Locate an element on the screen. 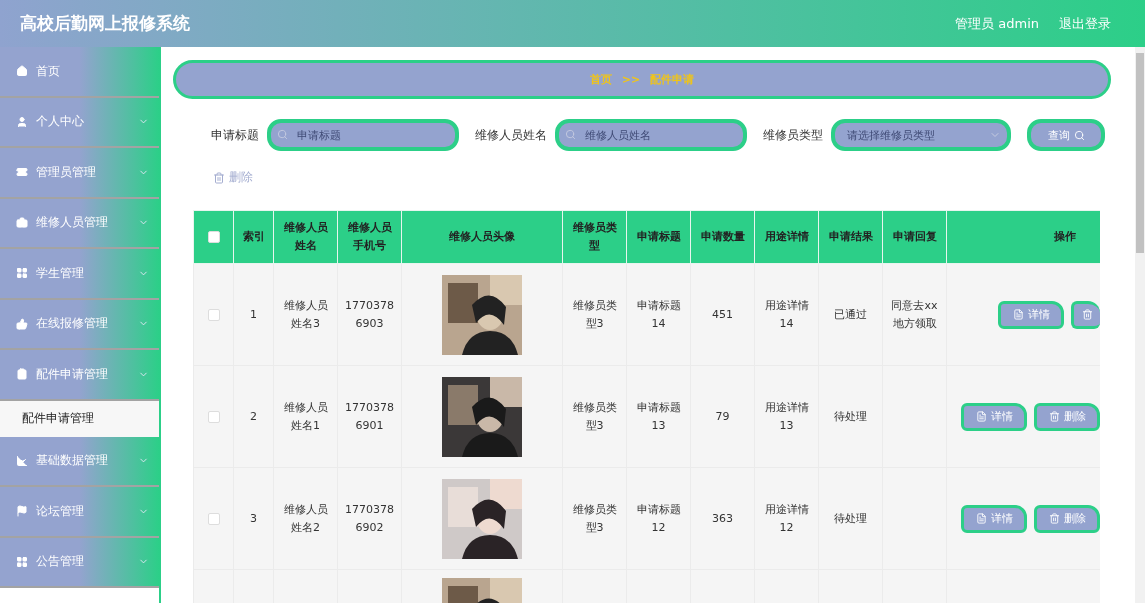  filter-label: 维修员类型 is located at coordinates (793, 135).